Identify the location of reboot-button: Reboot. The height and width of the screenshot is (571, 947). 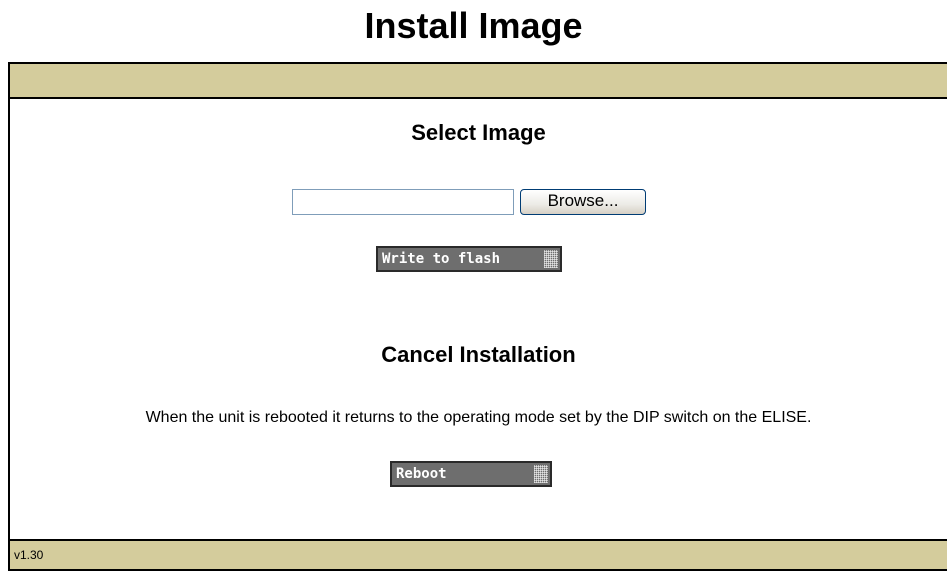
(471, 474).